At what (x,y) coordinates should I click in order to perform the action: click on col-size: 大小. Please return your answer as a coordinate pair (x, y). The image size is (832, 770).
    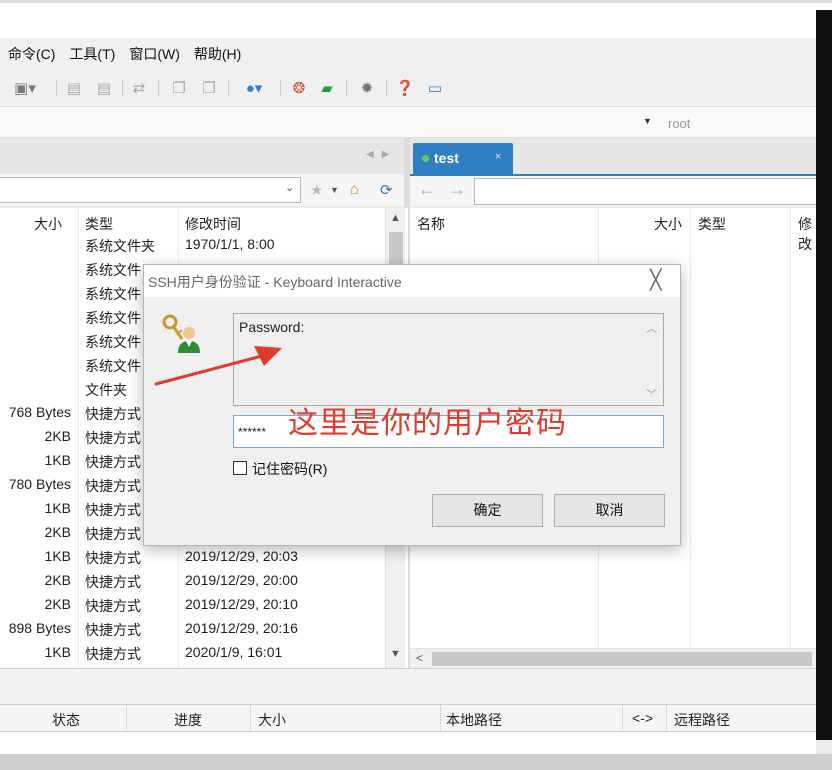
    Looking at the image, I should click on (272, 720).